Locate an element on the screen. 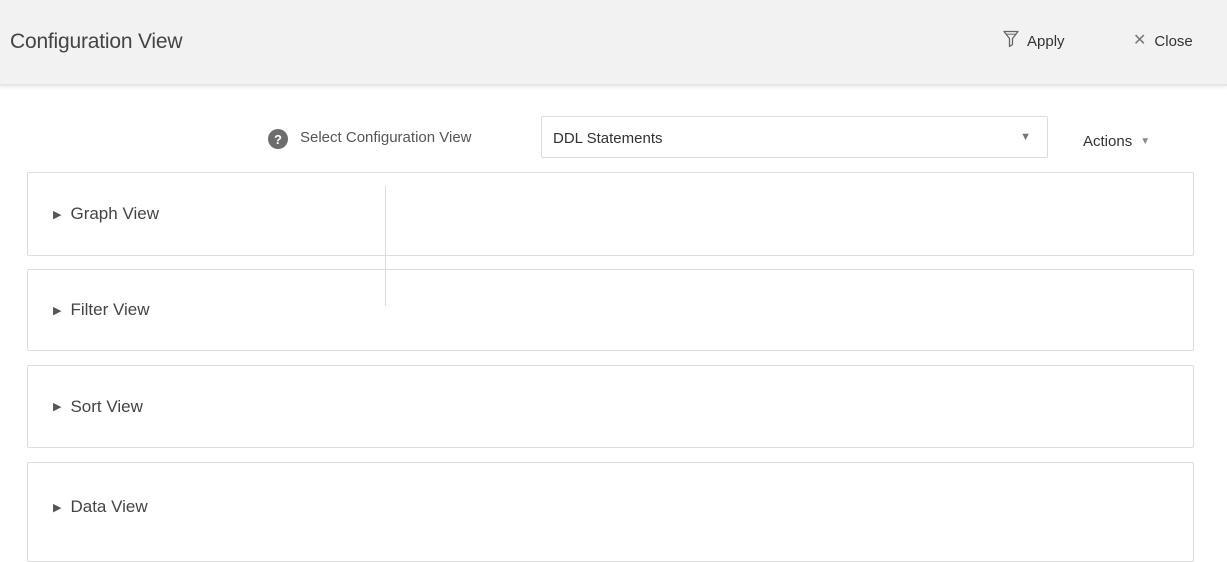  panel-filter-view: ▶ Filter View is located at coordinates (610, 310).